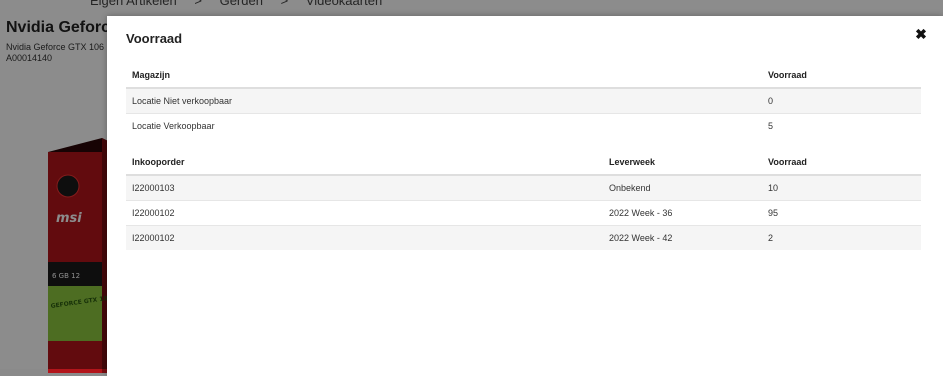 The width and height of the screenshot is (943, 376). Describe the element at coordinates (444, 125) in the screenshot. I see `warehouse-cell: Locatie Verkoopbaar` at that location.